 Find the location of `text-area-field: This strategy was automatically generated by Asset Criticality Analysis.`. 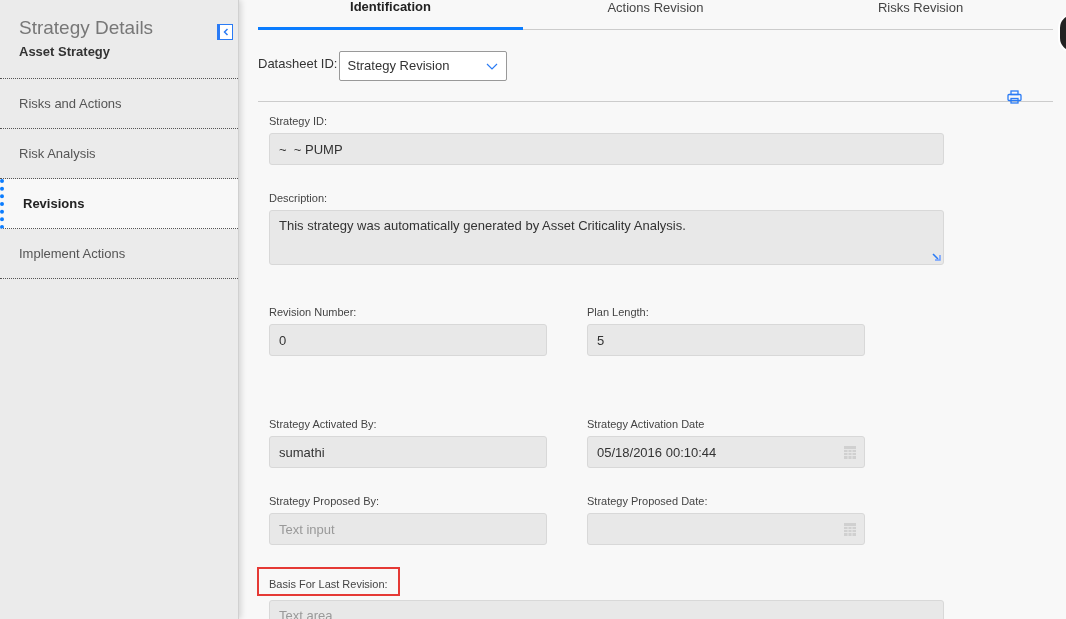

text-area-field: This strategy was automatically generated by Asset Criticality Analysis. is located at coordinates (606, 237).